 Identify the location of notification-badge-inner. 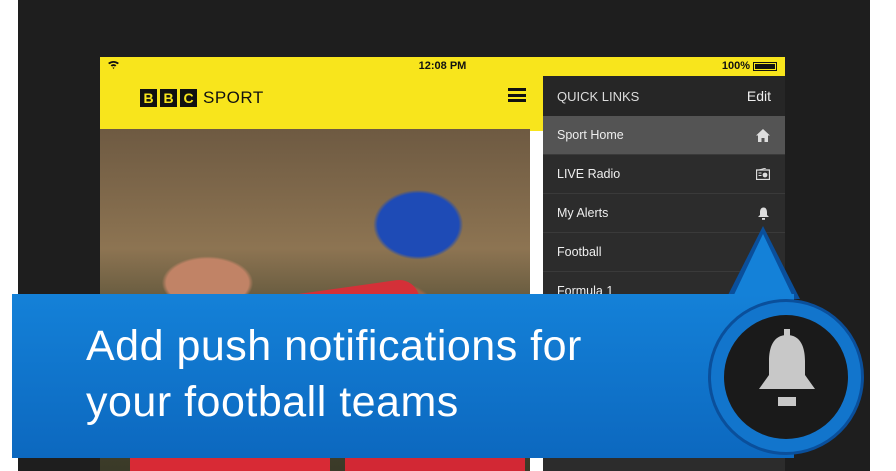
(786, 377).